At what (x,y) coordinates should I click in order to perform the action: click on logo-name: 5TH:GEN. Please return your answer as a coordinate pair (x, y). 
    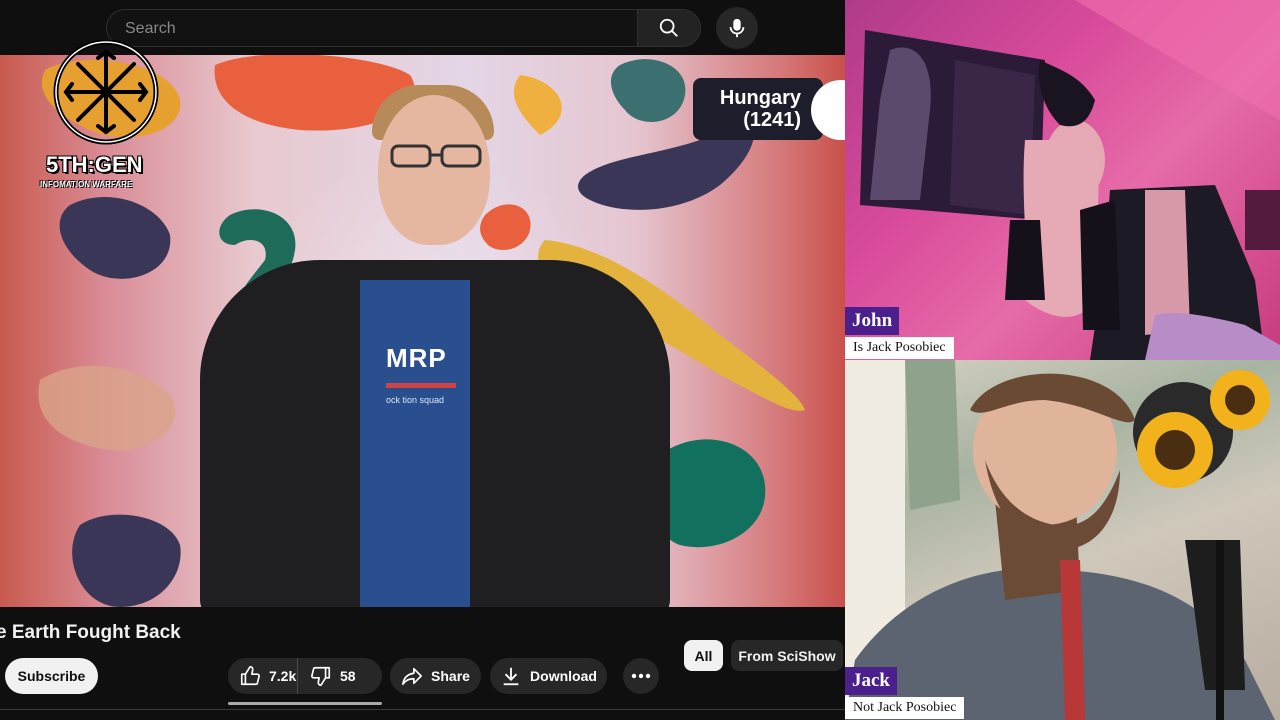
    Looking at the image, I should click on (94, 164).